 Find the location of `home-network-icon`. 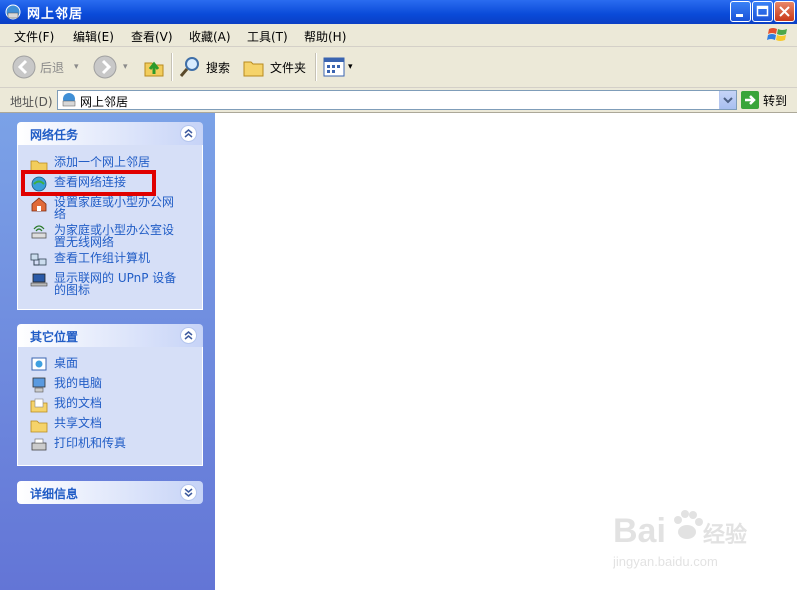

home-network-icon is located at coordinates (39, 204).